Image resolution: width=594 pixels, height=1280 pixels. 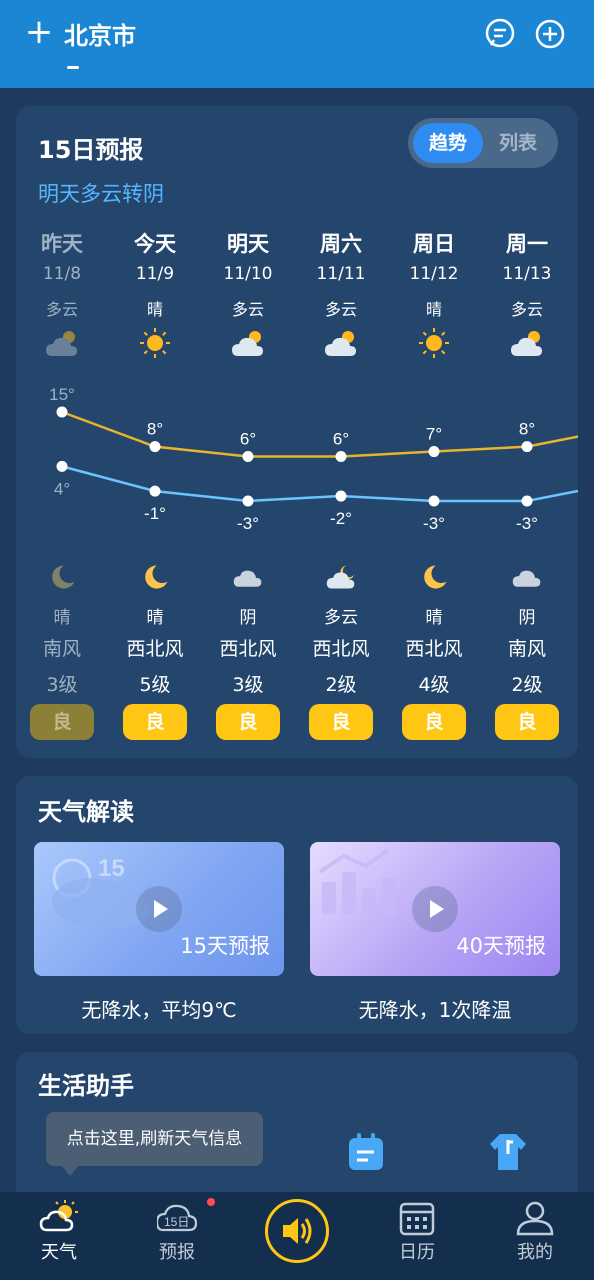 What do you see at coordinates (248, 274) in the screenshot?
I see `date-label: 11/10` at bounding box center [248, 274].